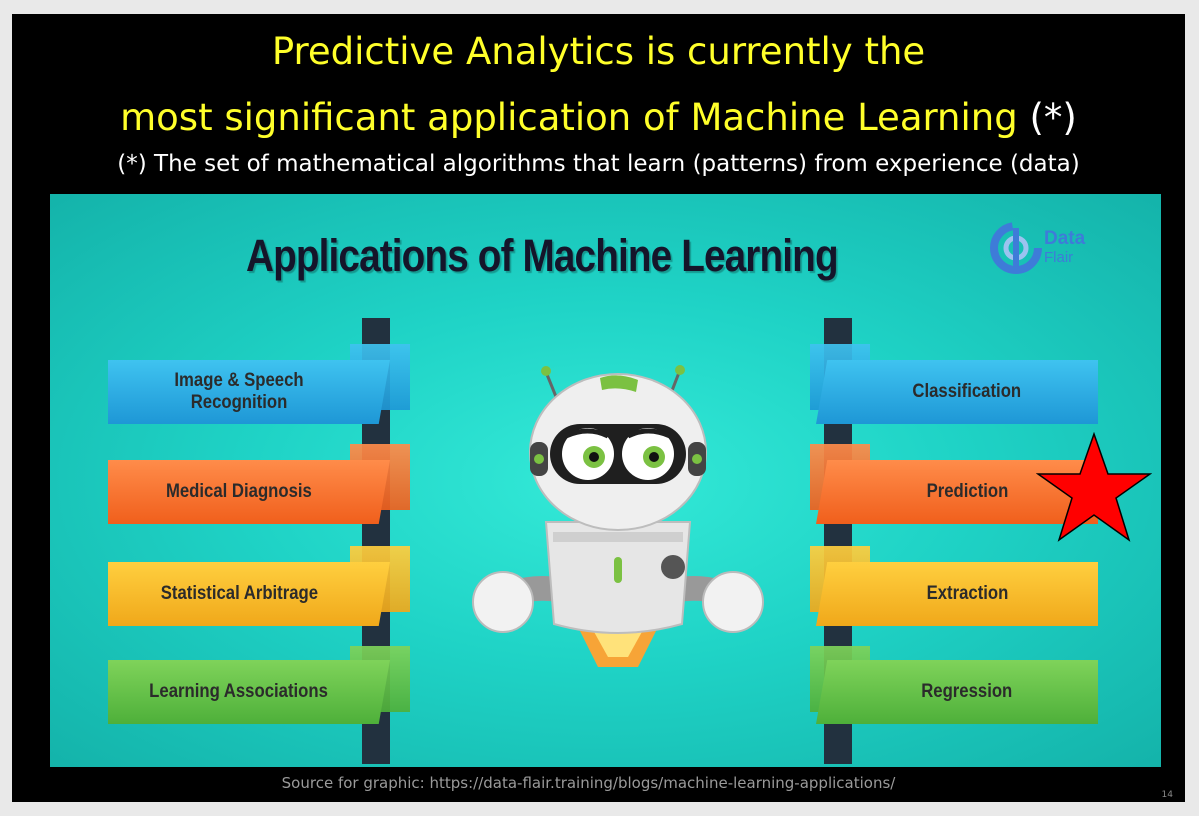 The image size is (1199, 816). I want to click on graphic-title: Applications of Machine Learning, so click(542, 255).